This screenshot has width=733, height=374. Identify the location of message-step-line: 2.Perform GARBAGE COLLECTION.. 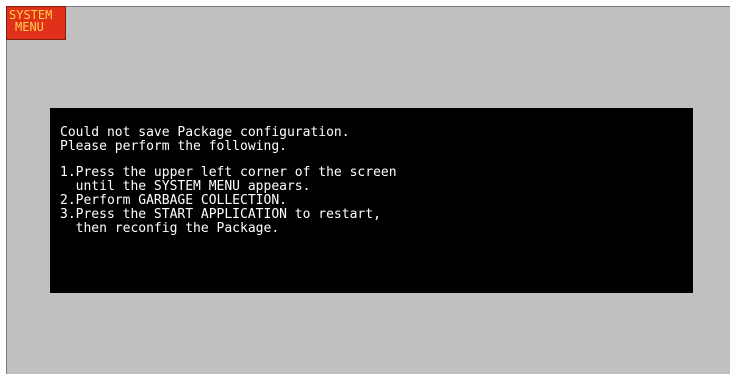
(173, 200).